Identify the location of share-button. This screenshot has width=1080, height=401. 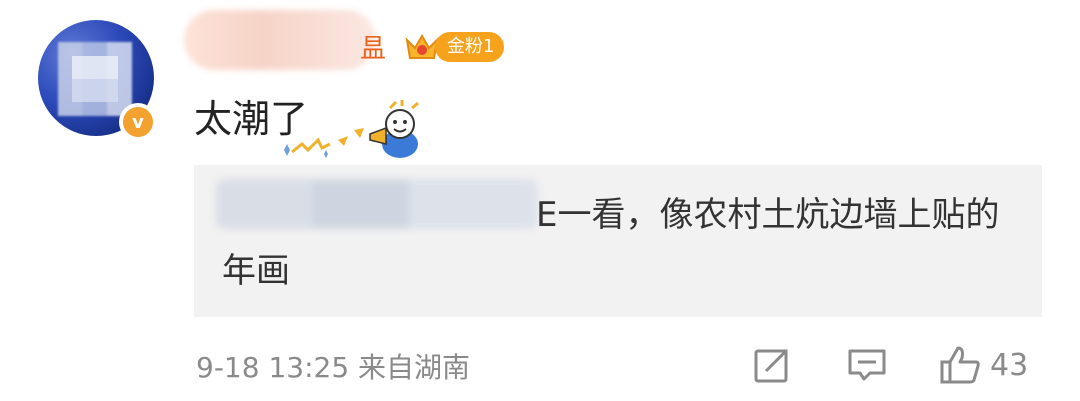
(772, 365).